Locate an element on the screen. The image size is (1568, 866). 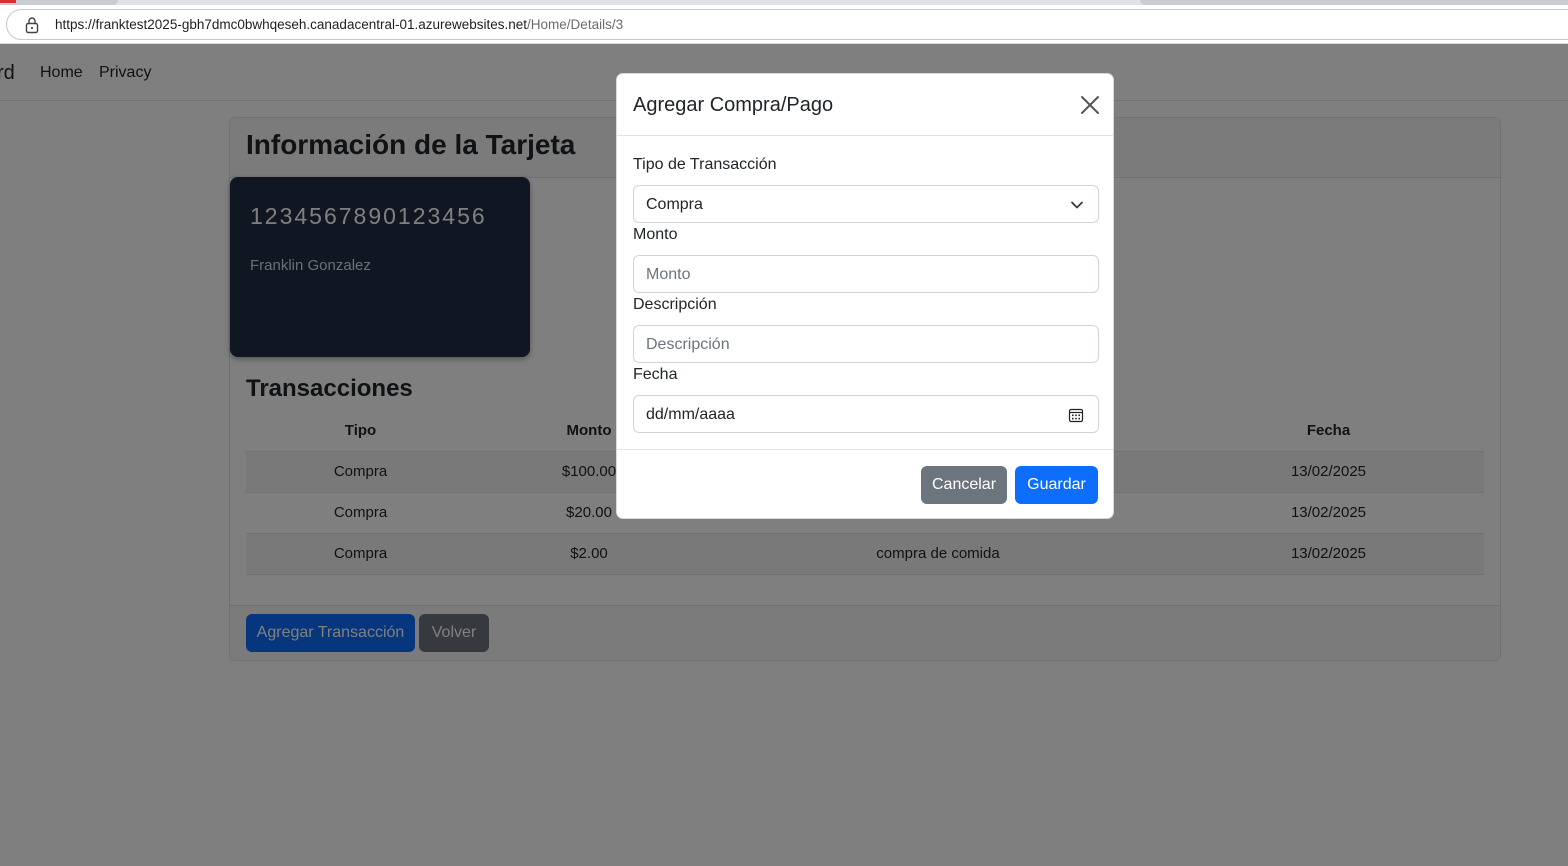
date-placeholder: dd/mm/aaaa is located at coordinates (690, 414).